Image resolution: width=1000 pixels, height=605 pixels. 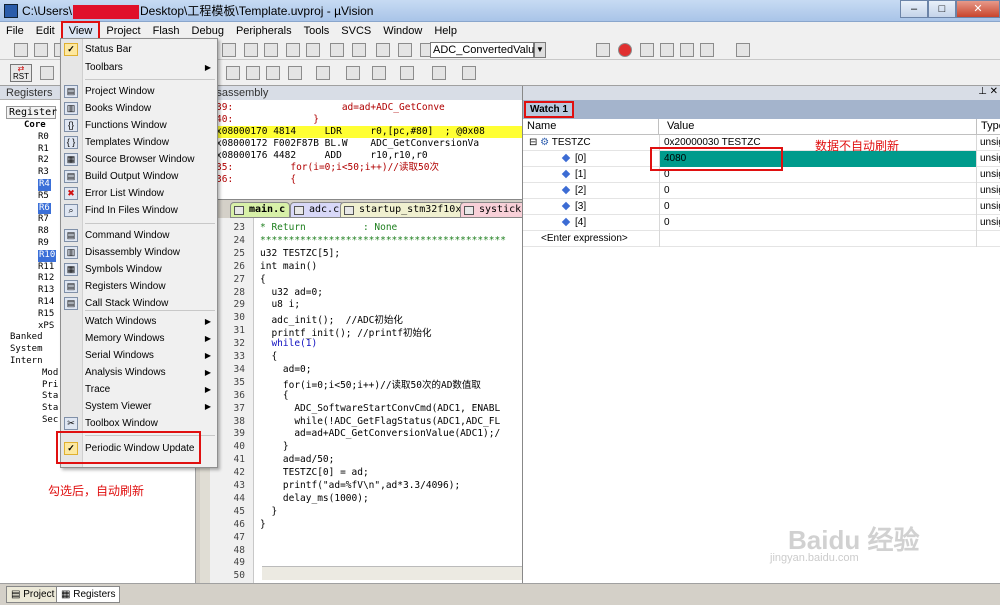 I want to click on close-button: ✕, so click(x=978, y=9).